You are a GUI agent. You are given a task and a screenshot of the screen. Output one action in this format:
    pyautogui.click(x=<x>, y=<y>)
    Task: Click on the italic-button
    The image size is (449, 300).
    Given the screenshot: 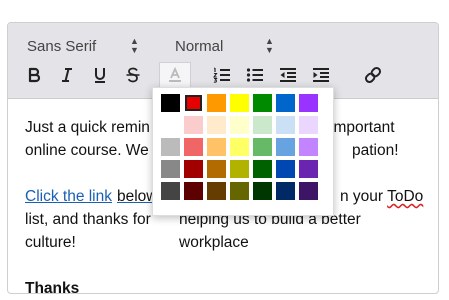 What is the action you would take?
    pyautogui.click(x=67, y=75)
    